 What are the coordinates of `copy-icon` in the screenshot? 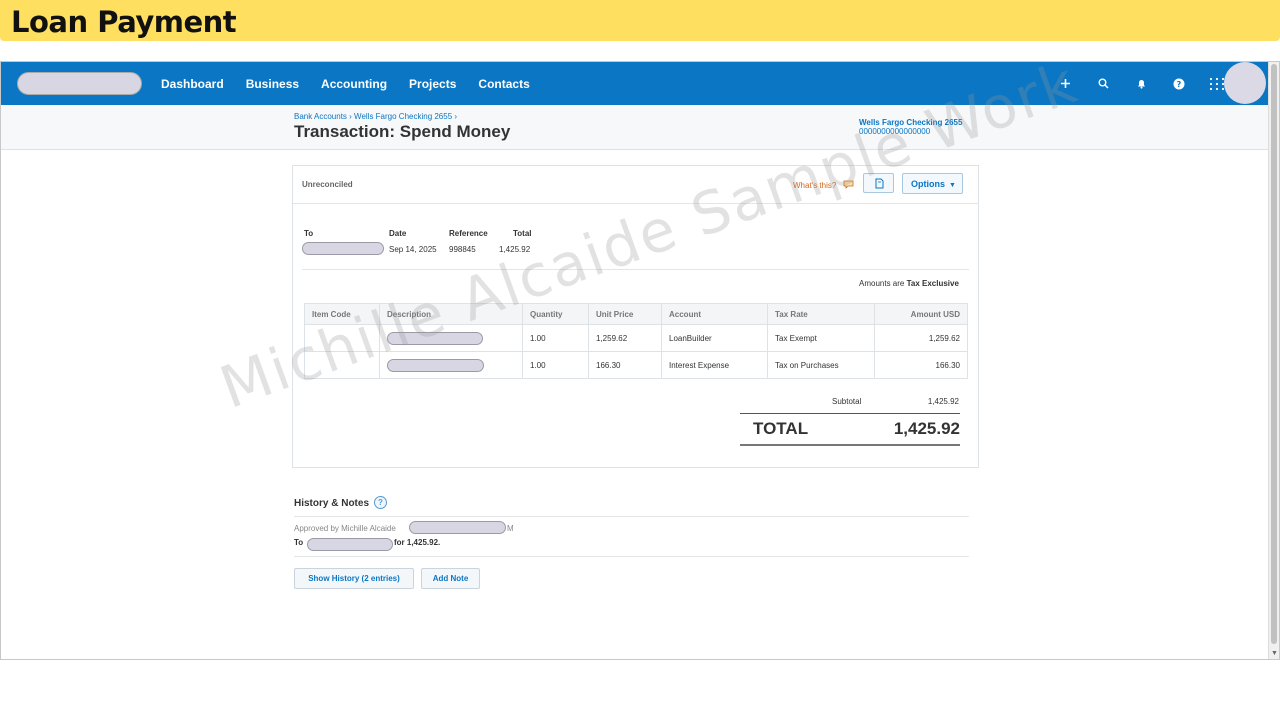 It's located at (879, 183).